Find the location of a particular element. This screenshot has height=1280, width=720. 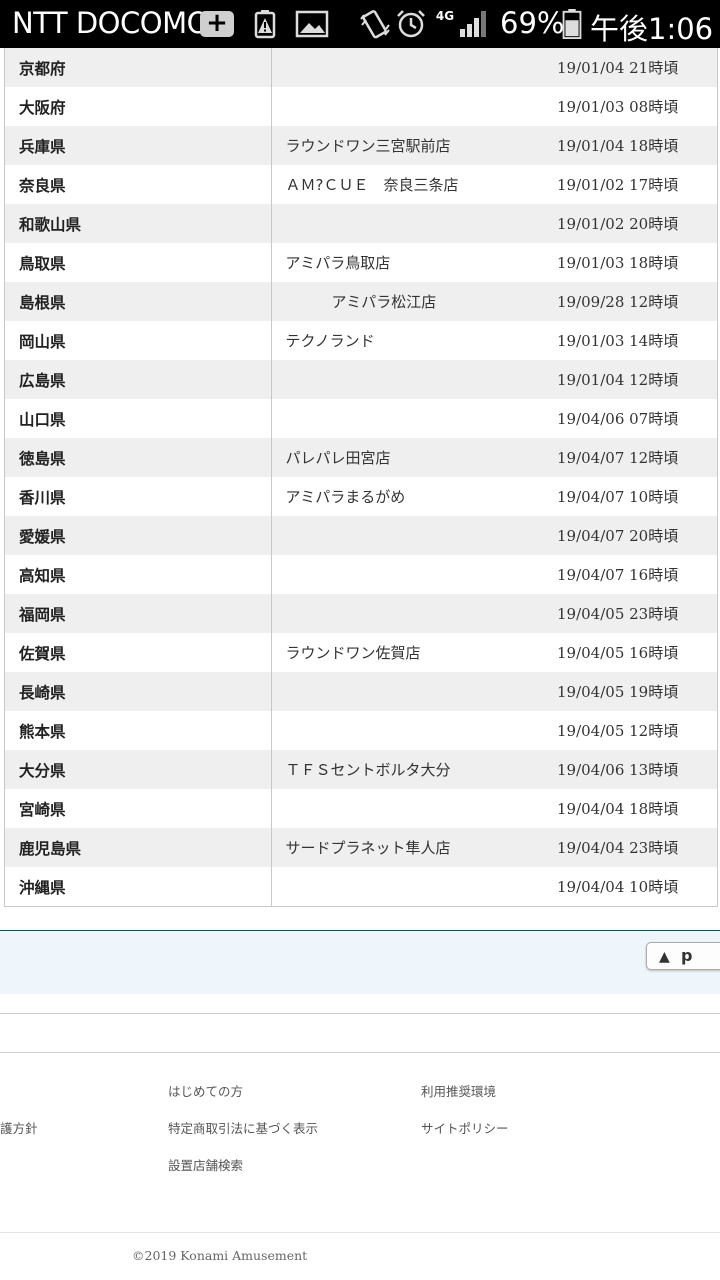

store-cell: テクノランド is located at coordinates (330, 341).